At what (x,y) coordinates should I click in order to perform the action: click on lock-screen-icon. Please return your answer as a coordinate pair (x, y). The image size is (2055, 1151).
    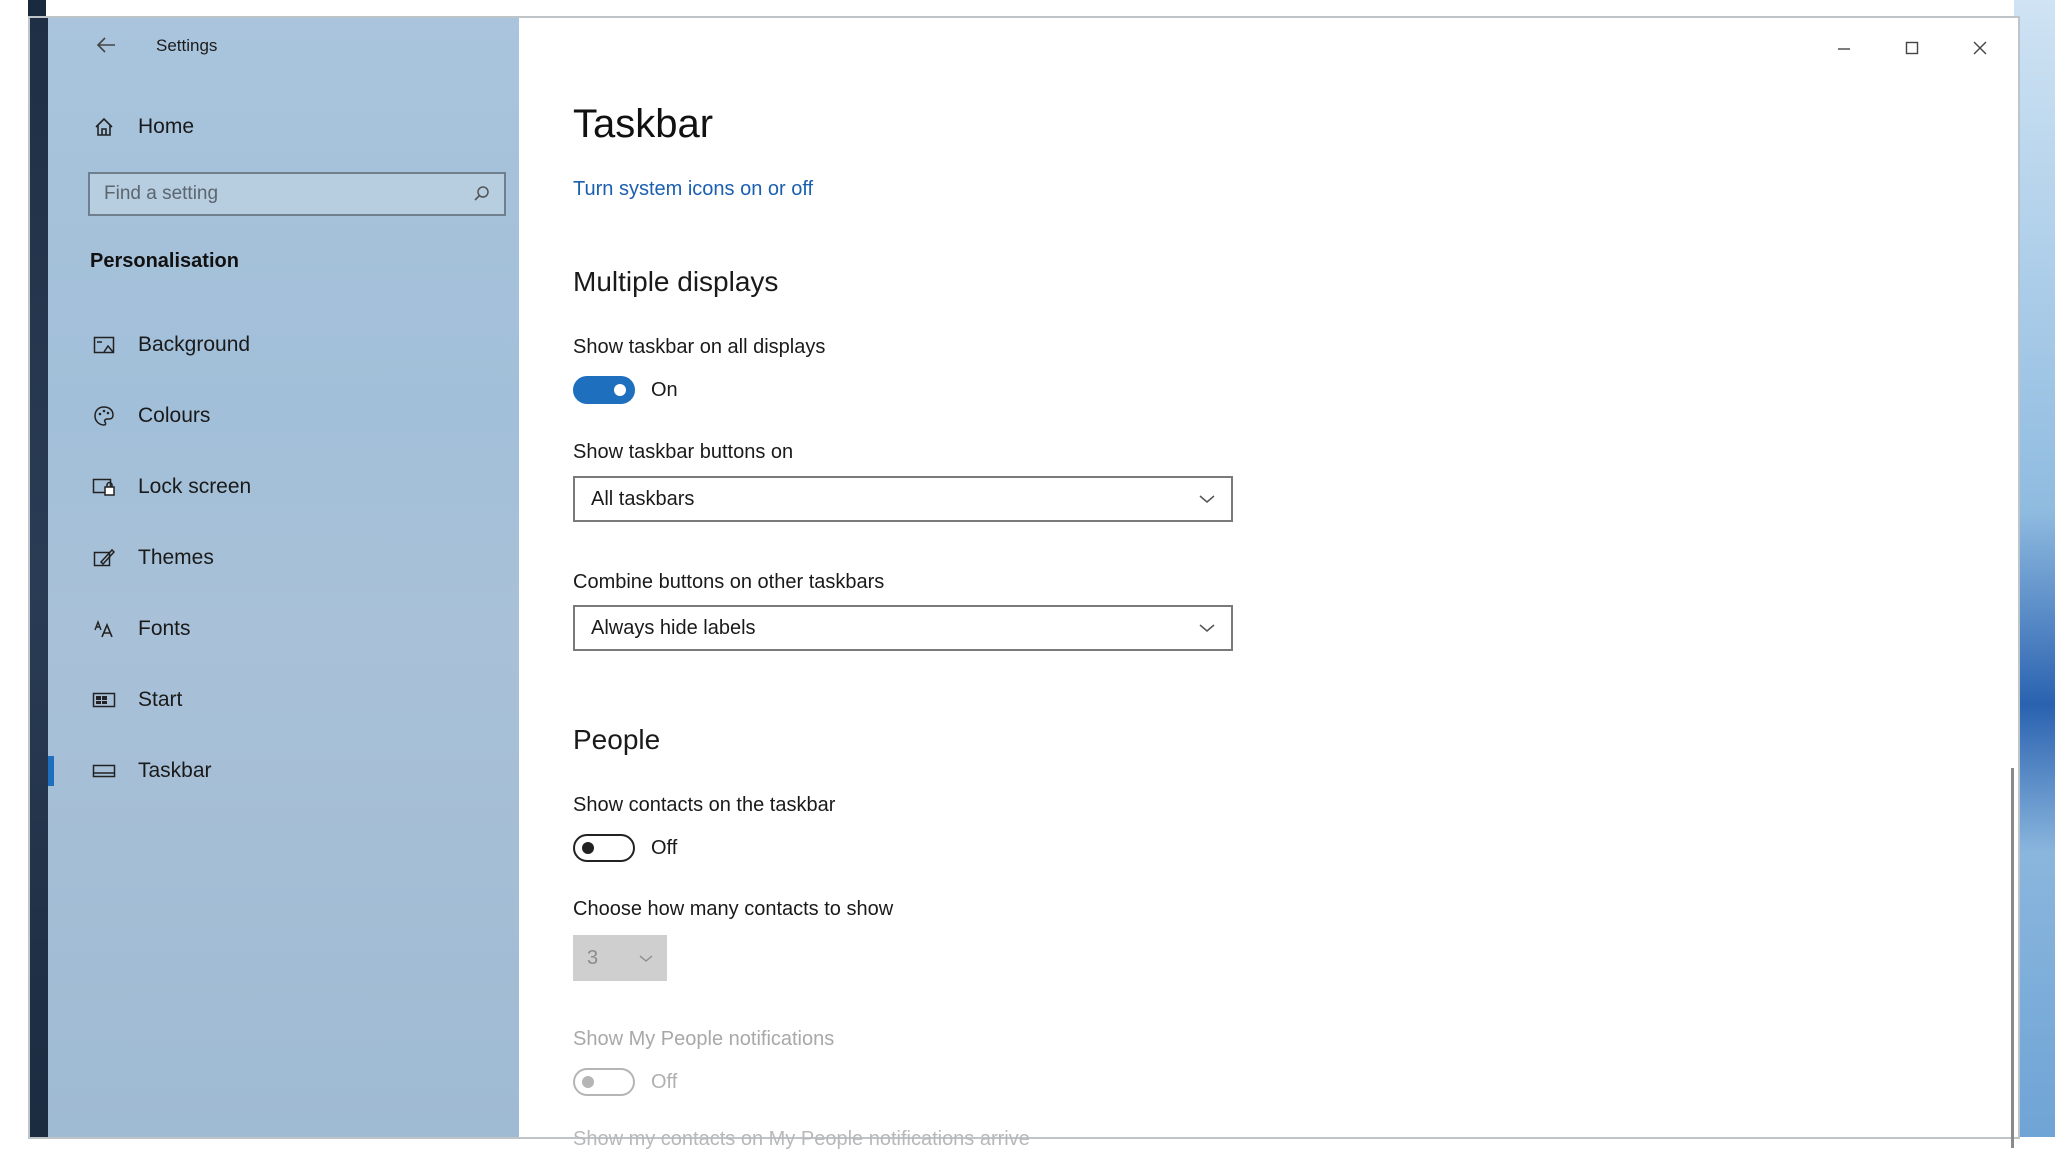
    Looking at the image, I should click on (104, 487).